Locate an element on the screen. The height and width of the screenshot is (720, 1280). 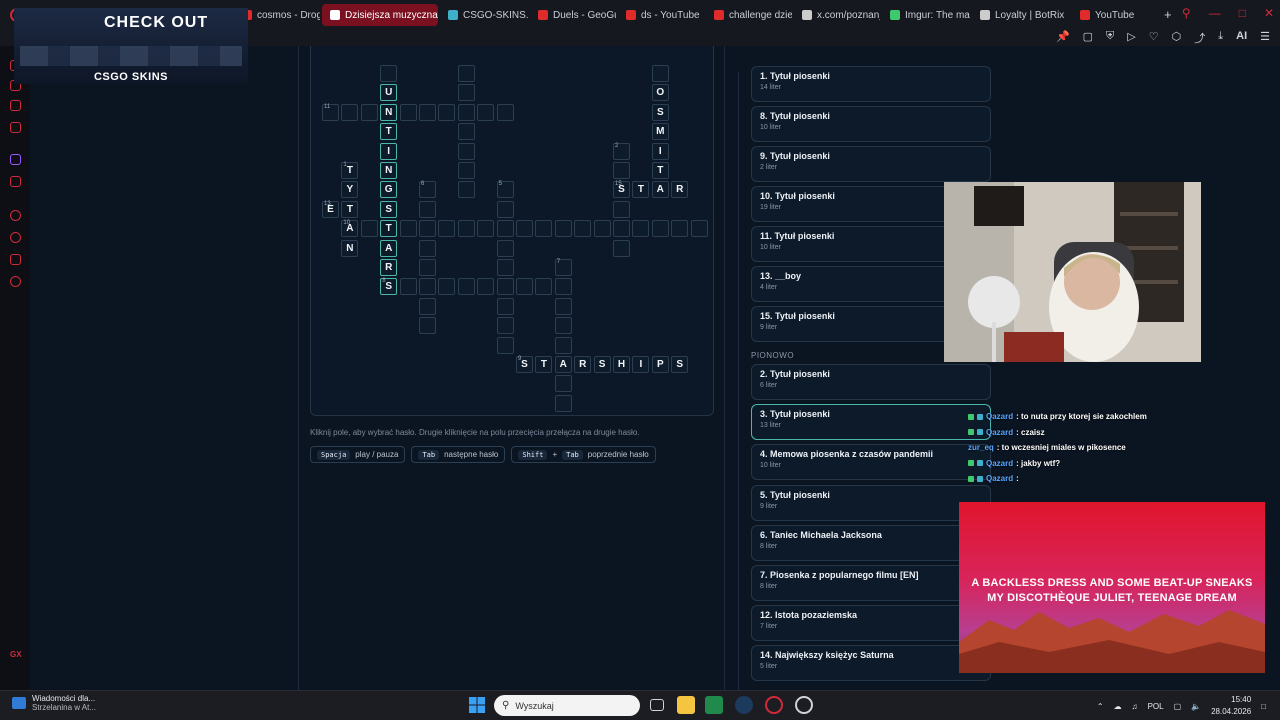
browser-tab: ds - YouTube is located at coordinates (661, 15).